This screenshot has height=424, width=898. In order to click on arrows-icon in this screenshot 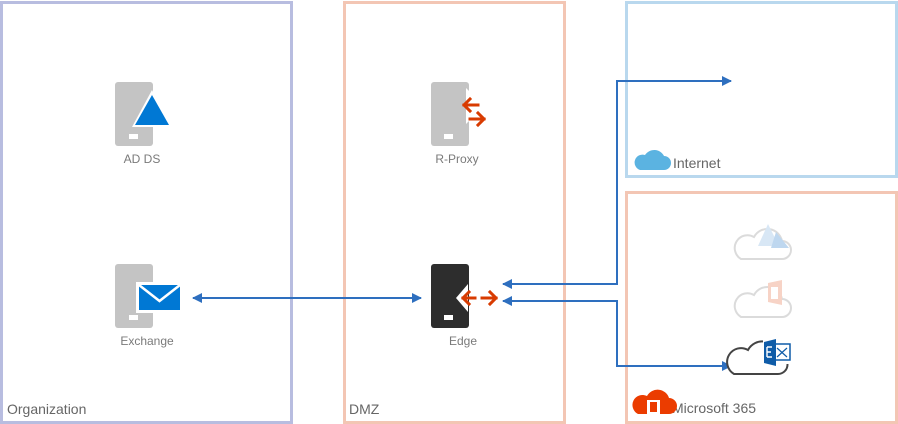, I will do `click(479, 298)`.